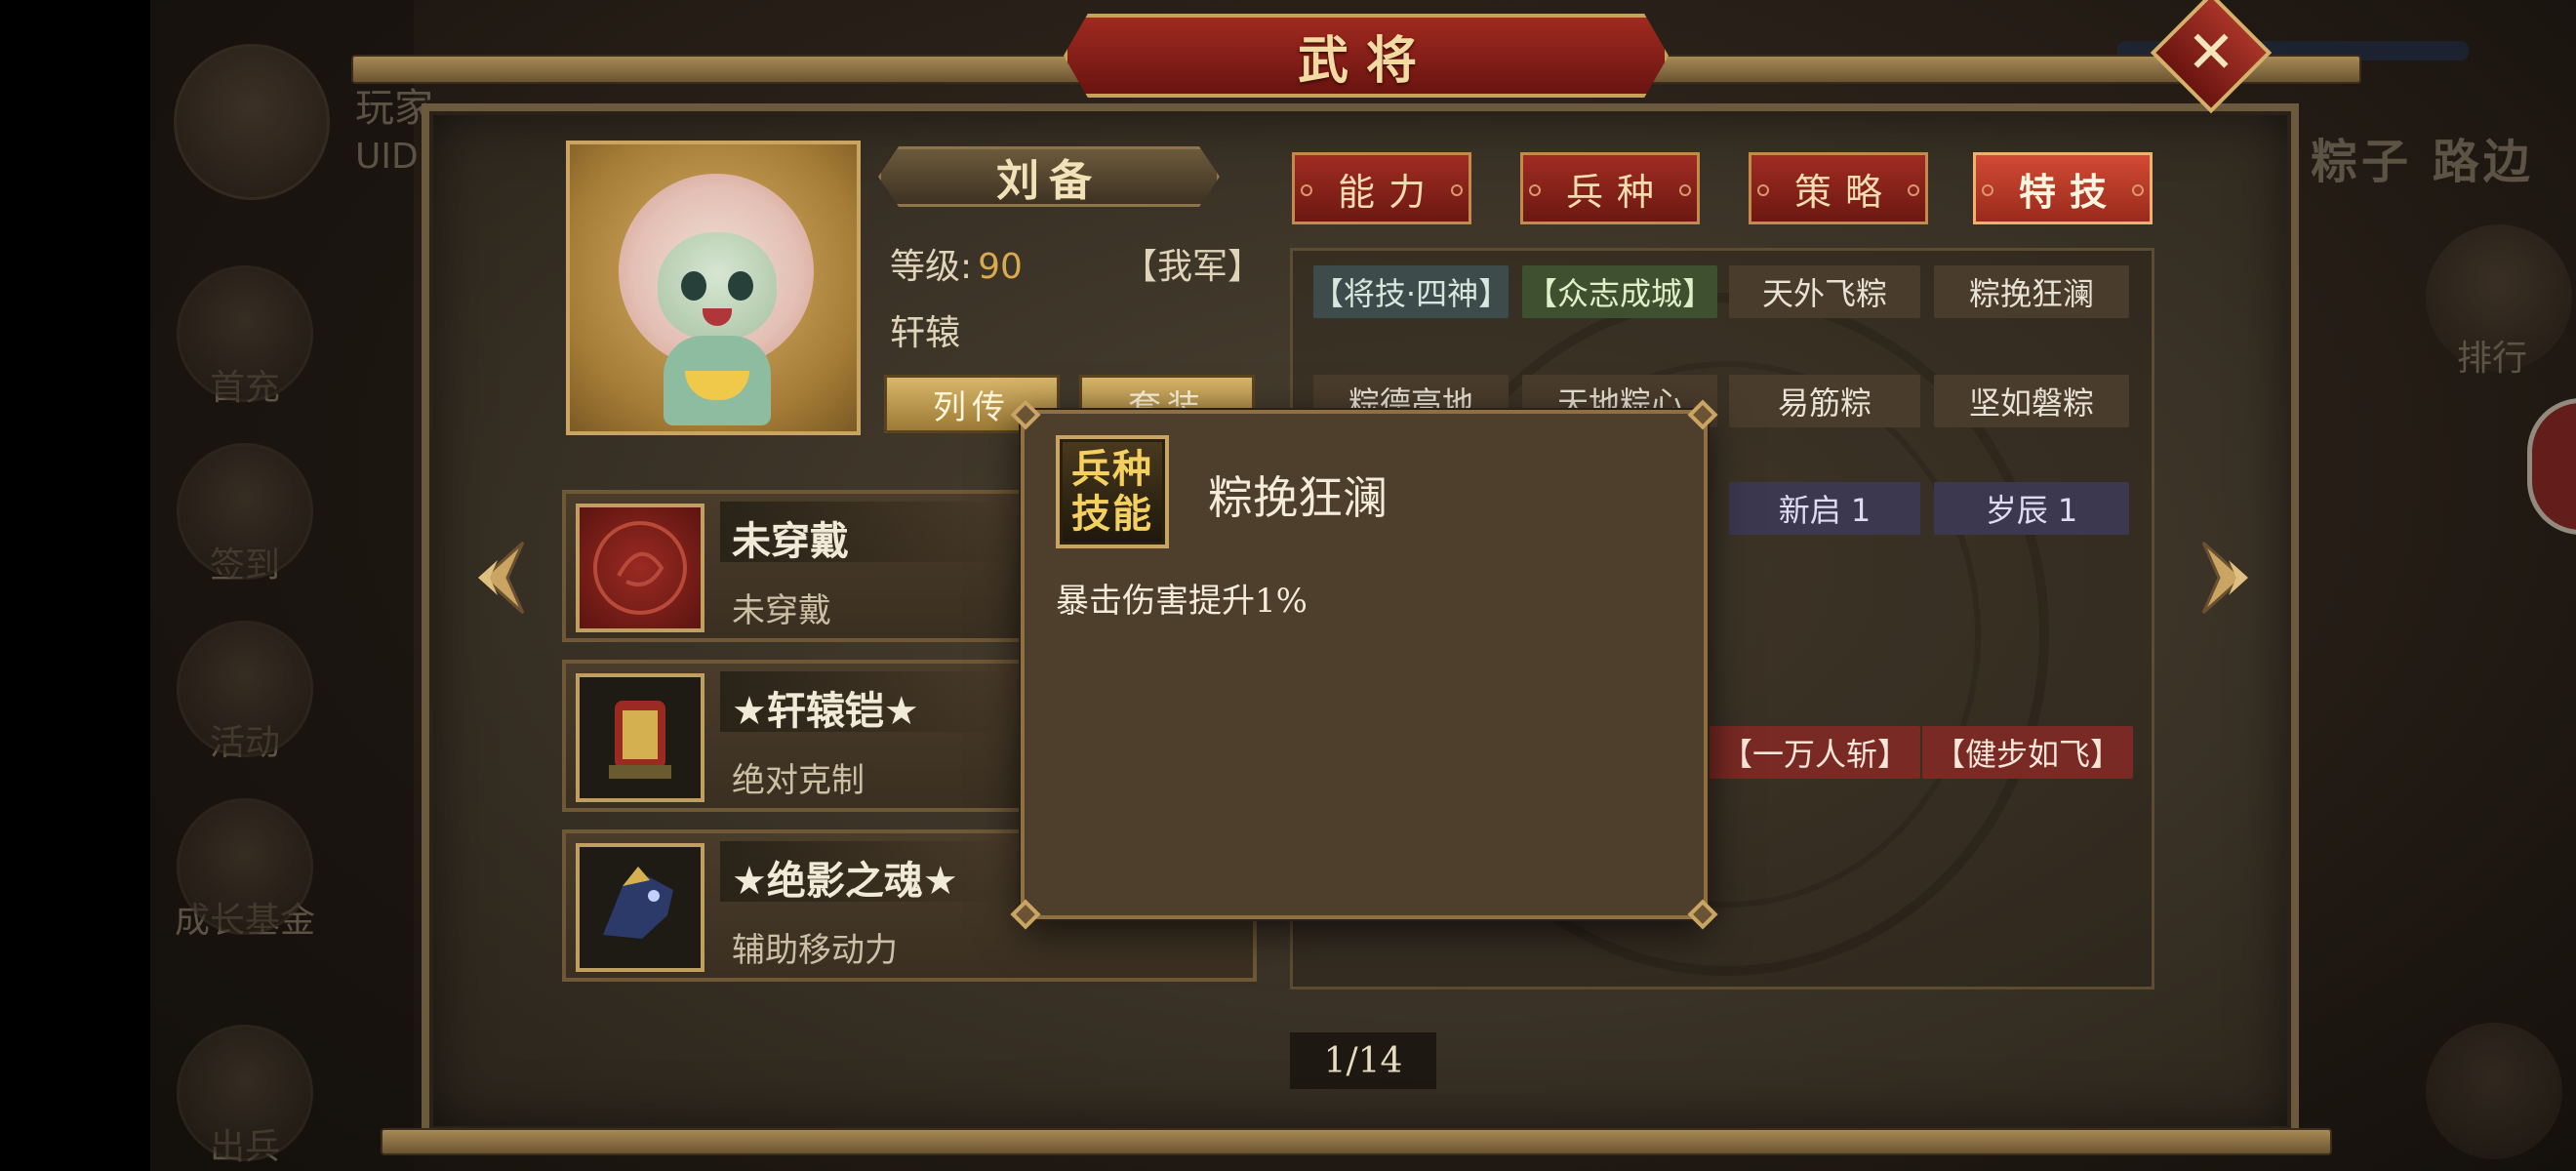  I want to click on background-menu-sign-in: 签到, so click(245, 515).